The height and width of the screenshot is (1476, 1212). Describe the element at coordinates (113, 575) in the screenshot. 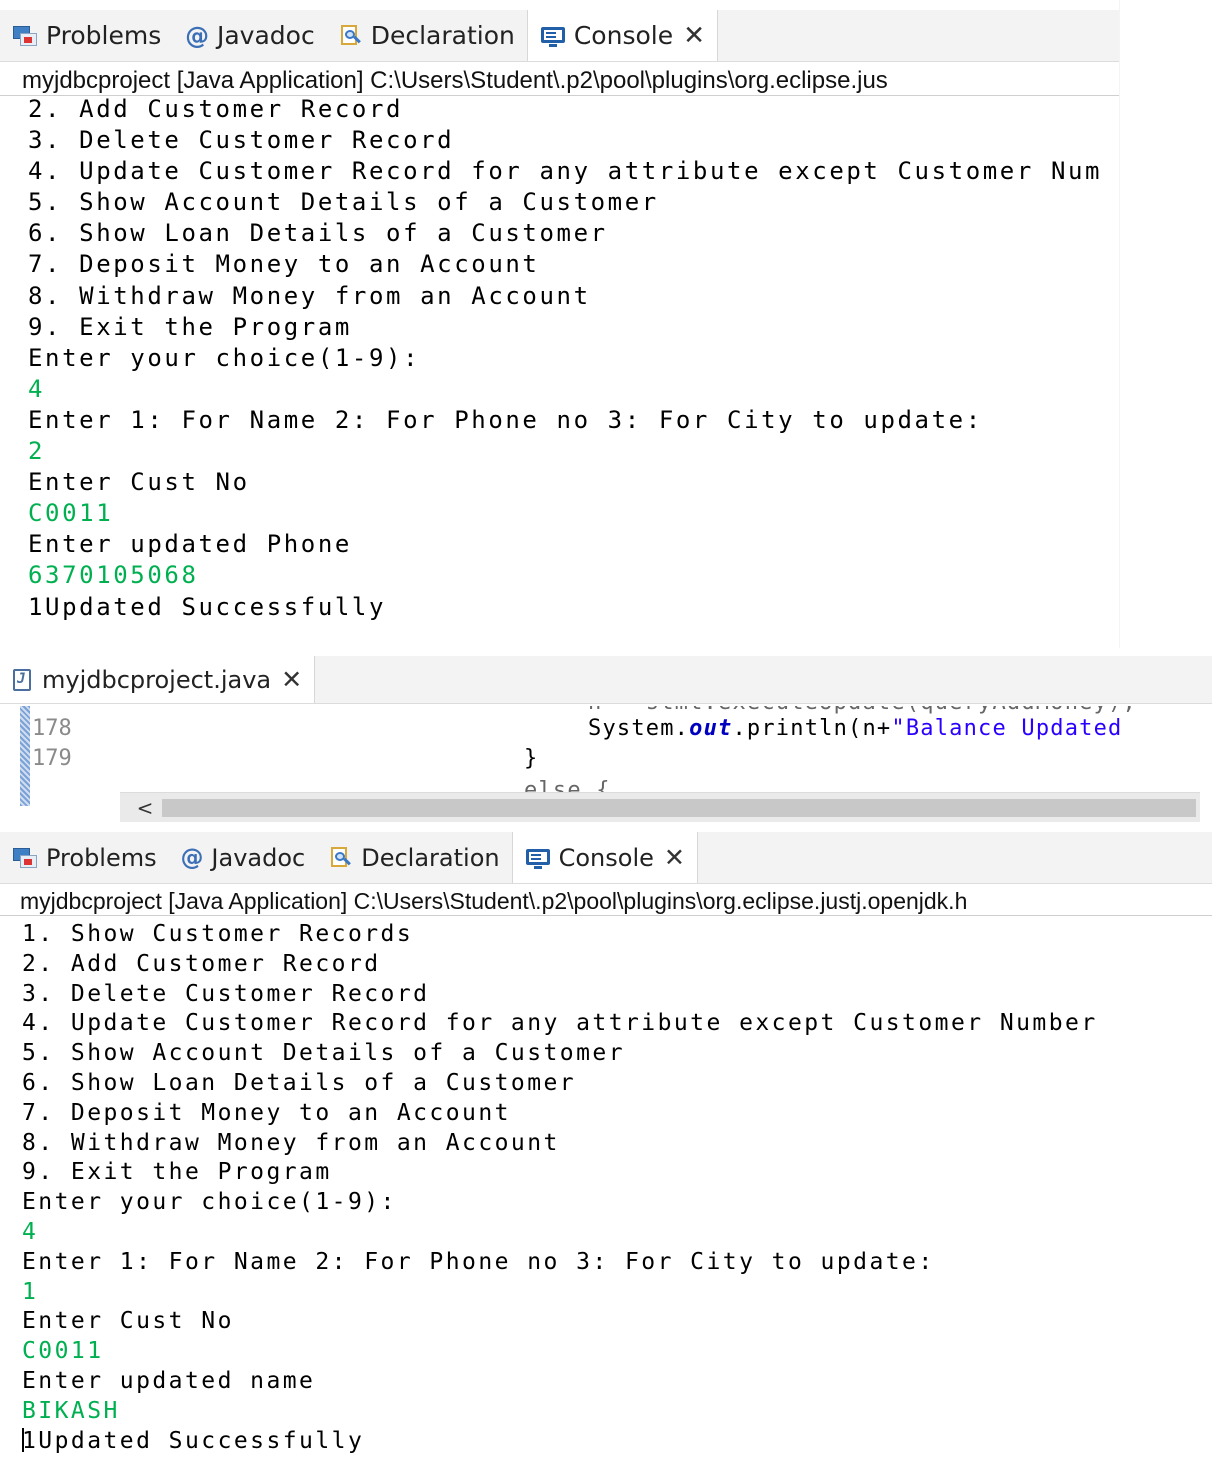

I see `console-line-text: 6370105068` at that location.